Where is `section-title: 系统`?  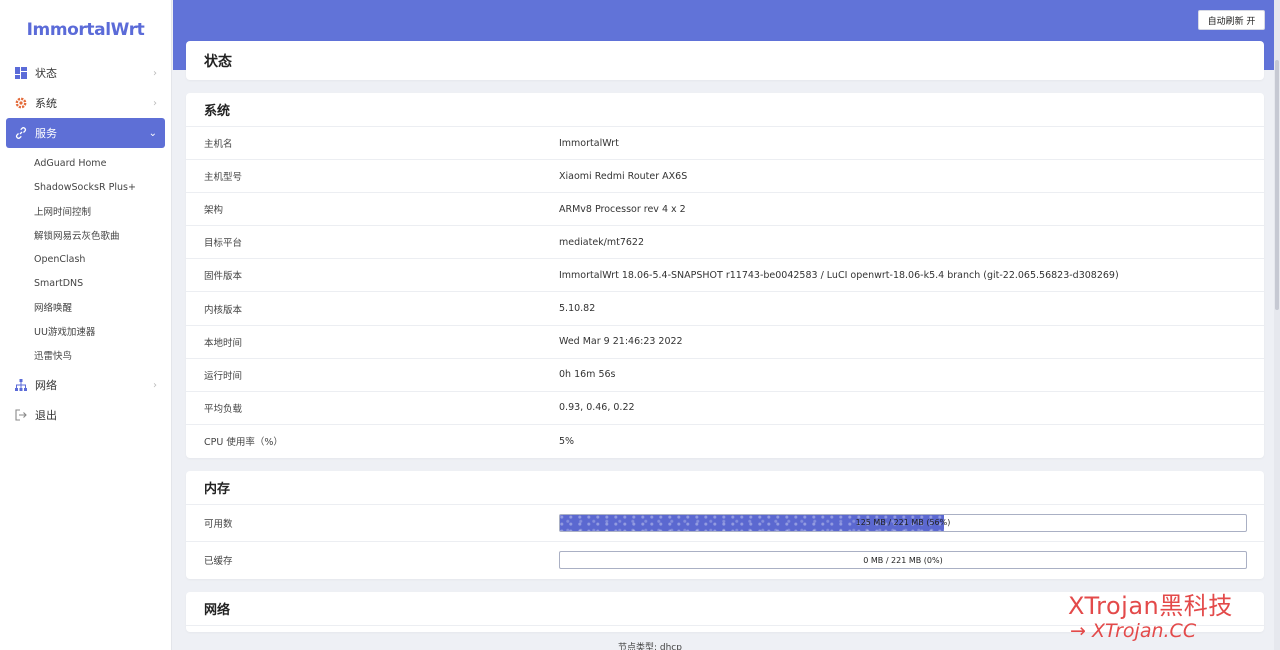 section-title: 系统 is located at coordinates (725, 110).